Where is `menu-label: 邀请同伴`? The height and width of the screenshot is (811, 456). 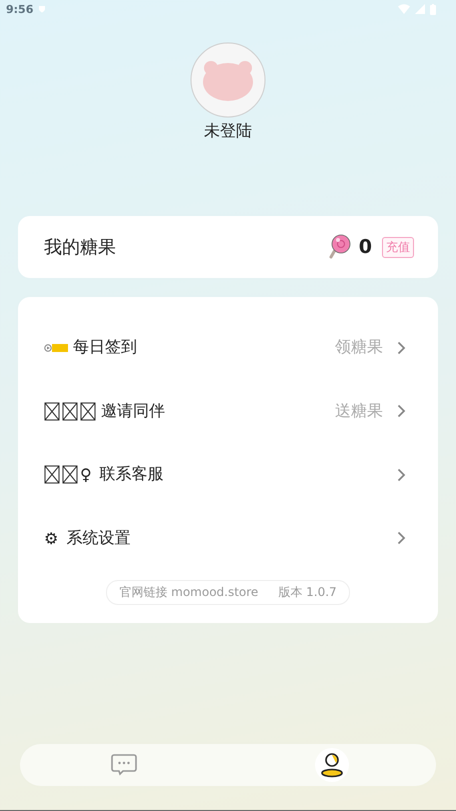
menu-label: 邀请同伴 is located at coordinates (133, 411).